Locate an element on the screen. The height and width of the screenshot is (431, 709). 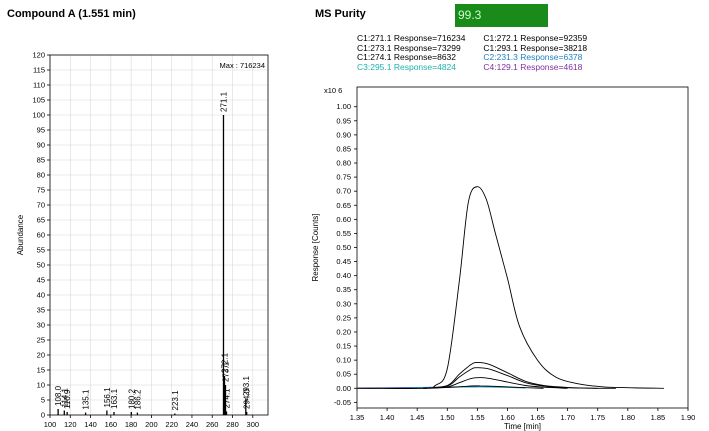
y-tick-label: 10 is located at coordinates (41, 385).